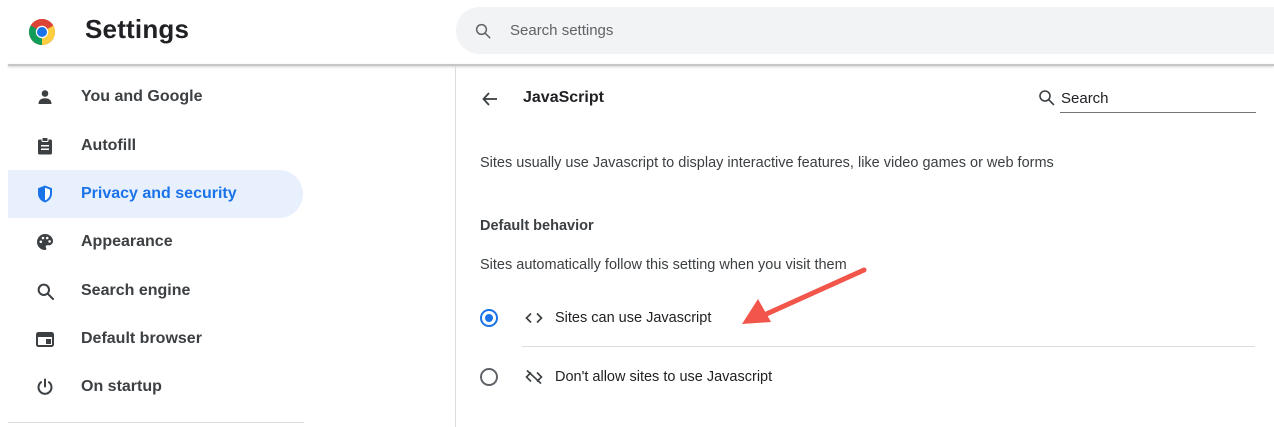  What do you see at coordinates (489, 318) in the screenshot?
I see `allow-javascript-radio` at bounding box center [489, 318].